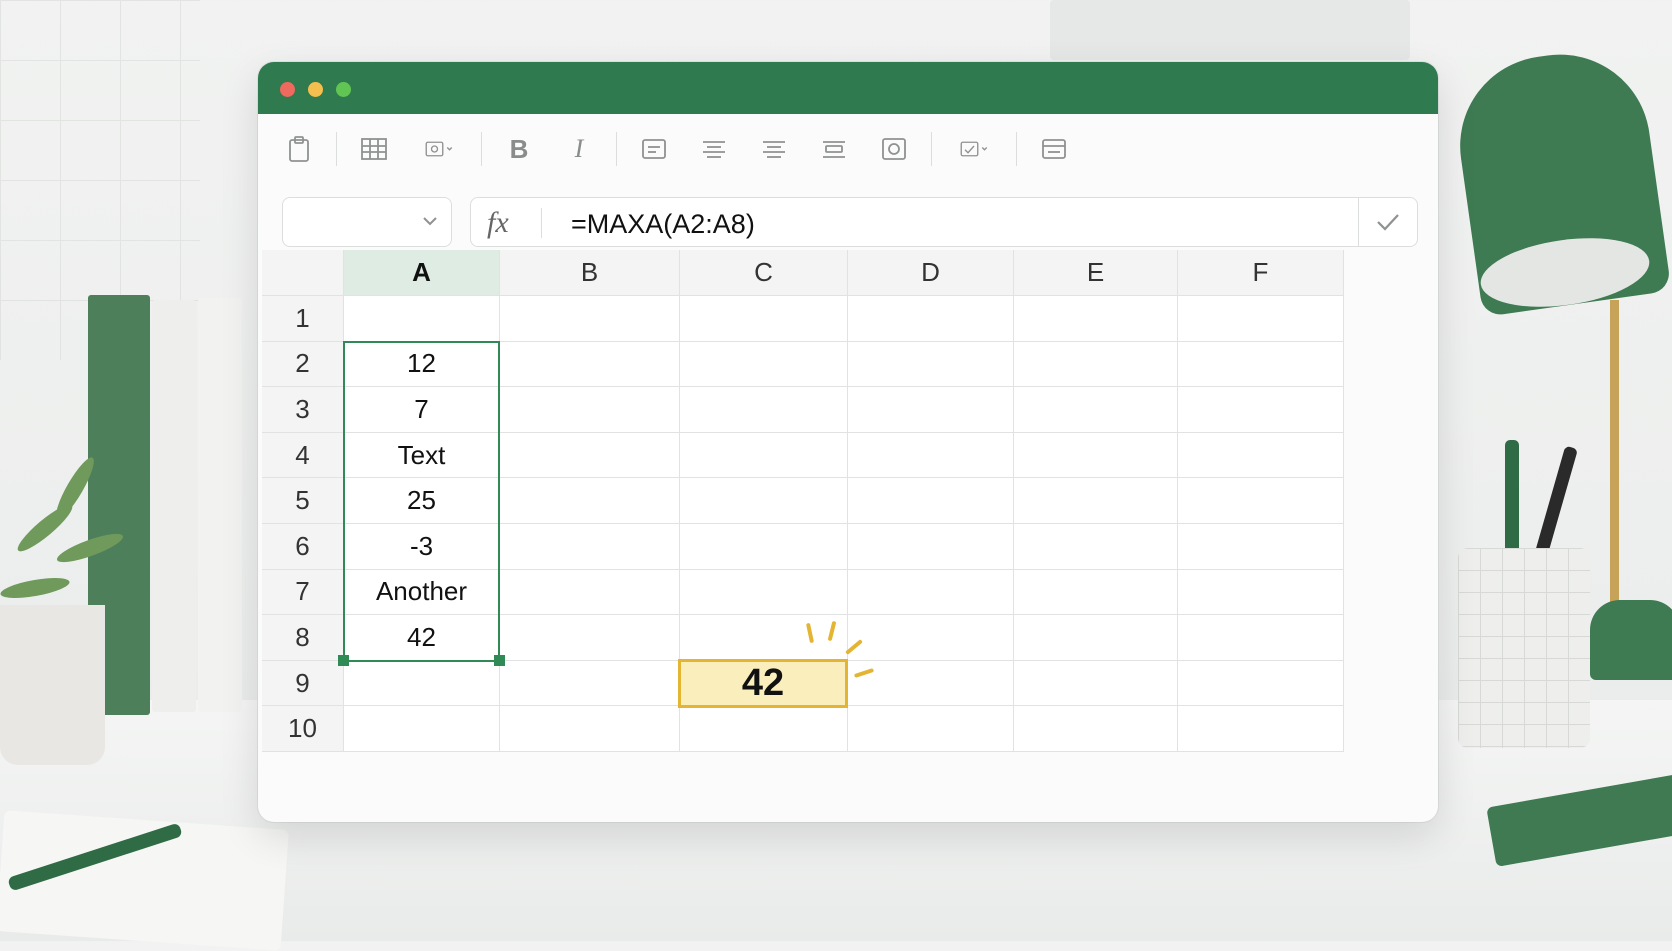 The image size is (1672, 951). I want to click on row-header-3: 3, so click(303, 410).